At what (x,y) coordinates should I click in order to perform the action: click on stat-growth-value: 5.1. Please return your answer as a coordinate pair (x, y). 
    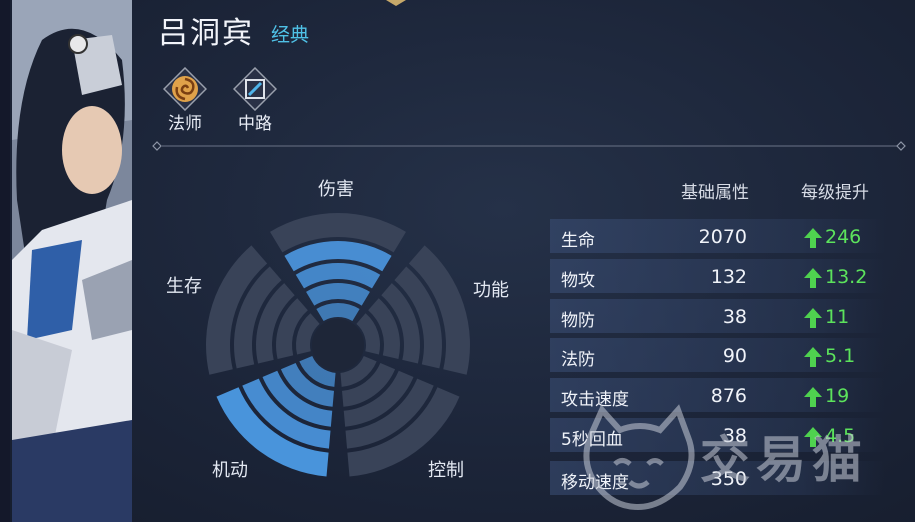
    Looking at the image, I should click on (840, 356).